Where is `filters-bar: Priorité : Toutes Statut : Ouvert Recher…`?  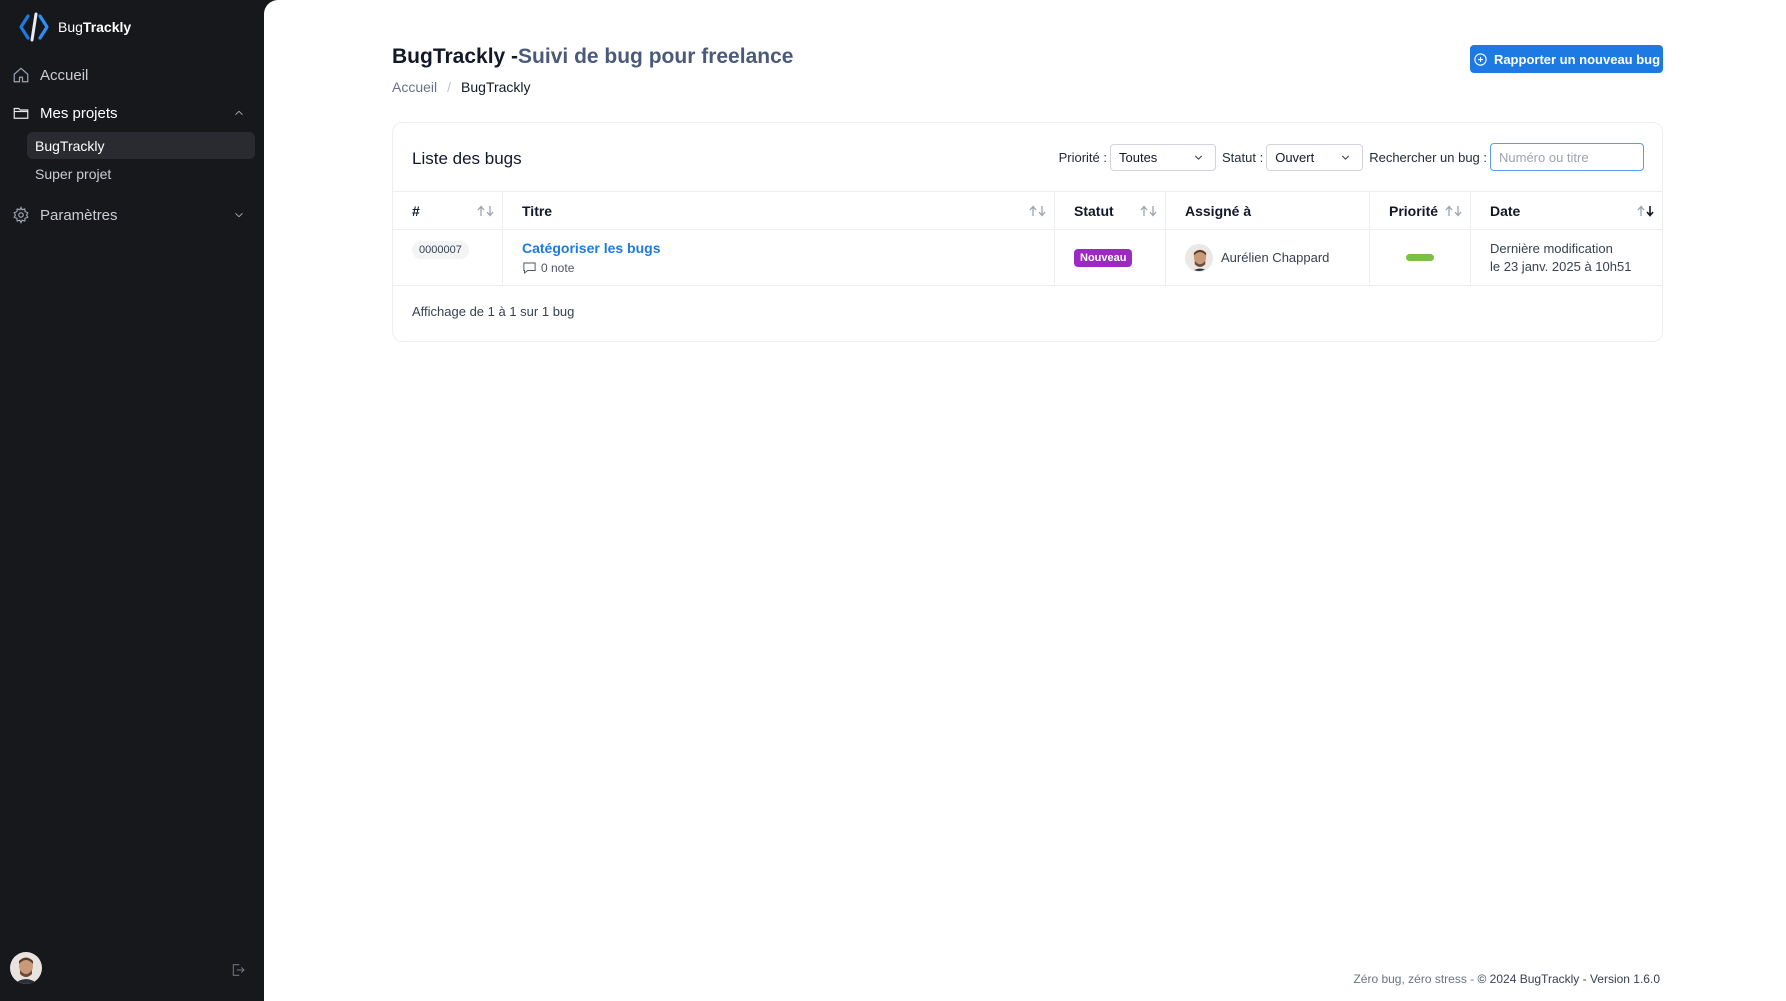 filters-bar: Priorité : Toutes Statut : Ouvert Recher… is located at coordinates (1351, 157).